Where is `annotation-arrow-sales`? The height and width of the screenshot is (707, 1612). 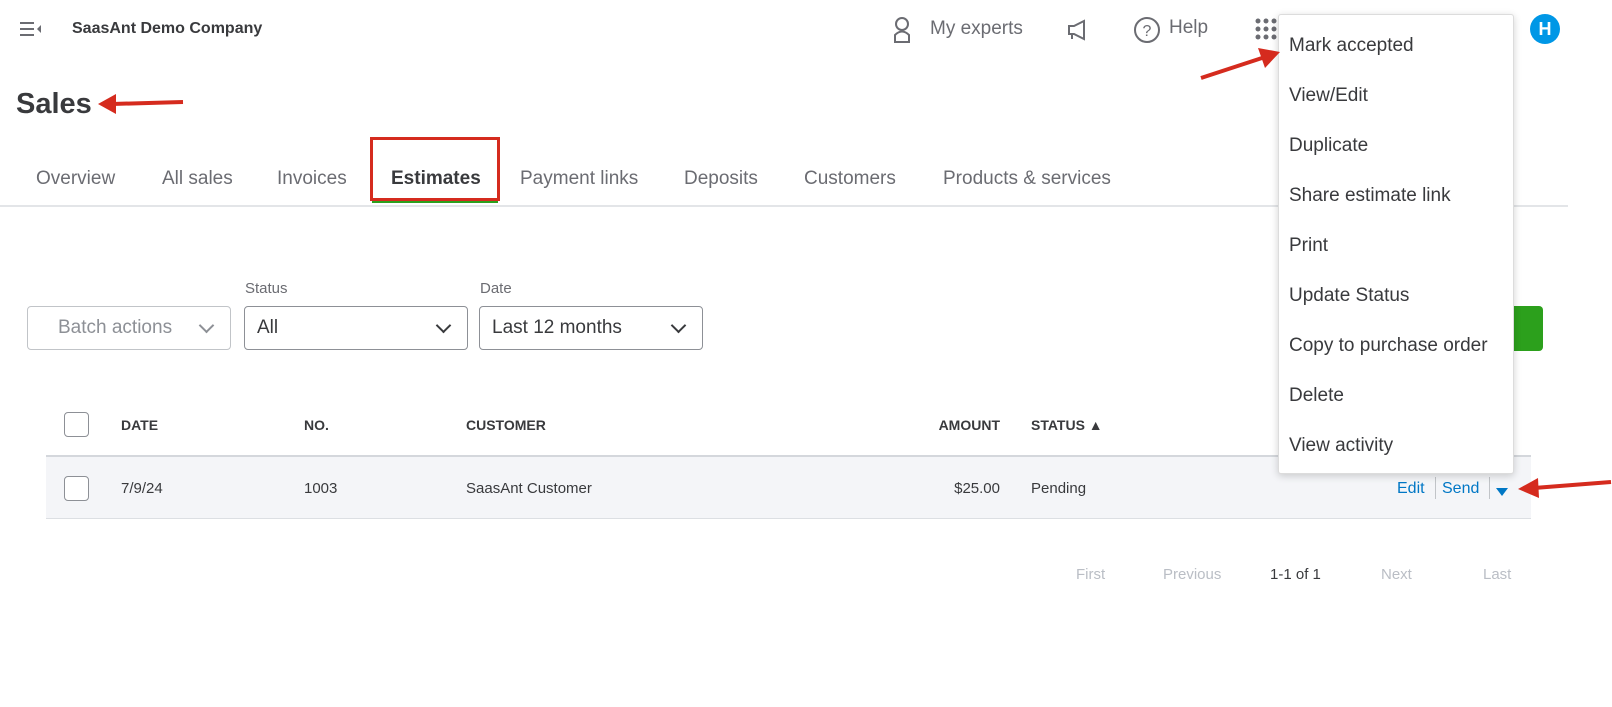
annotation-arrow-sales is located at coordinates (141, 104).